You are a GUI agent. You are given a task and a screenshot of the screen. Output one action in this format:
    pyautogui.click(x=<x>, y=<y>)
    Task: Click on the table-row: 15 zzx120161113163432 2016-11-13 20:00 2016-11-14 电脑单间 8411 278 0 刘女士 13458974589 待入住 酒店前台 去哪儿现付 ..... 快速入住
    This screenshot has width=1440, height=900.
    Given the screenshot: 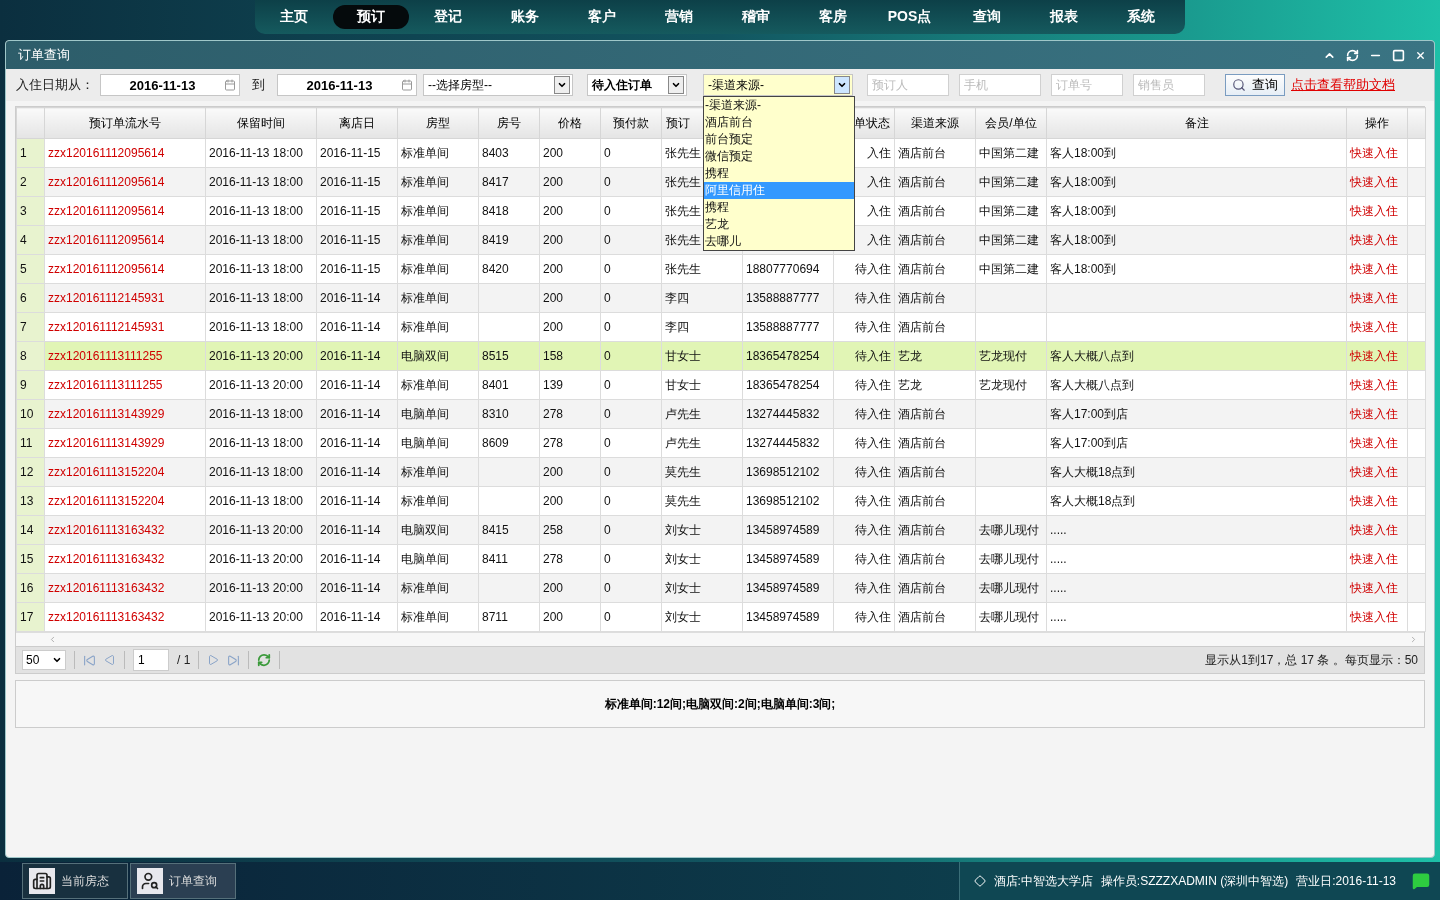 What is the action you would take?
    pyautogui.click(x=721, y=559)
    